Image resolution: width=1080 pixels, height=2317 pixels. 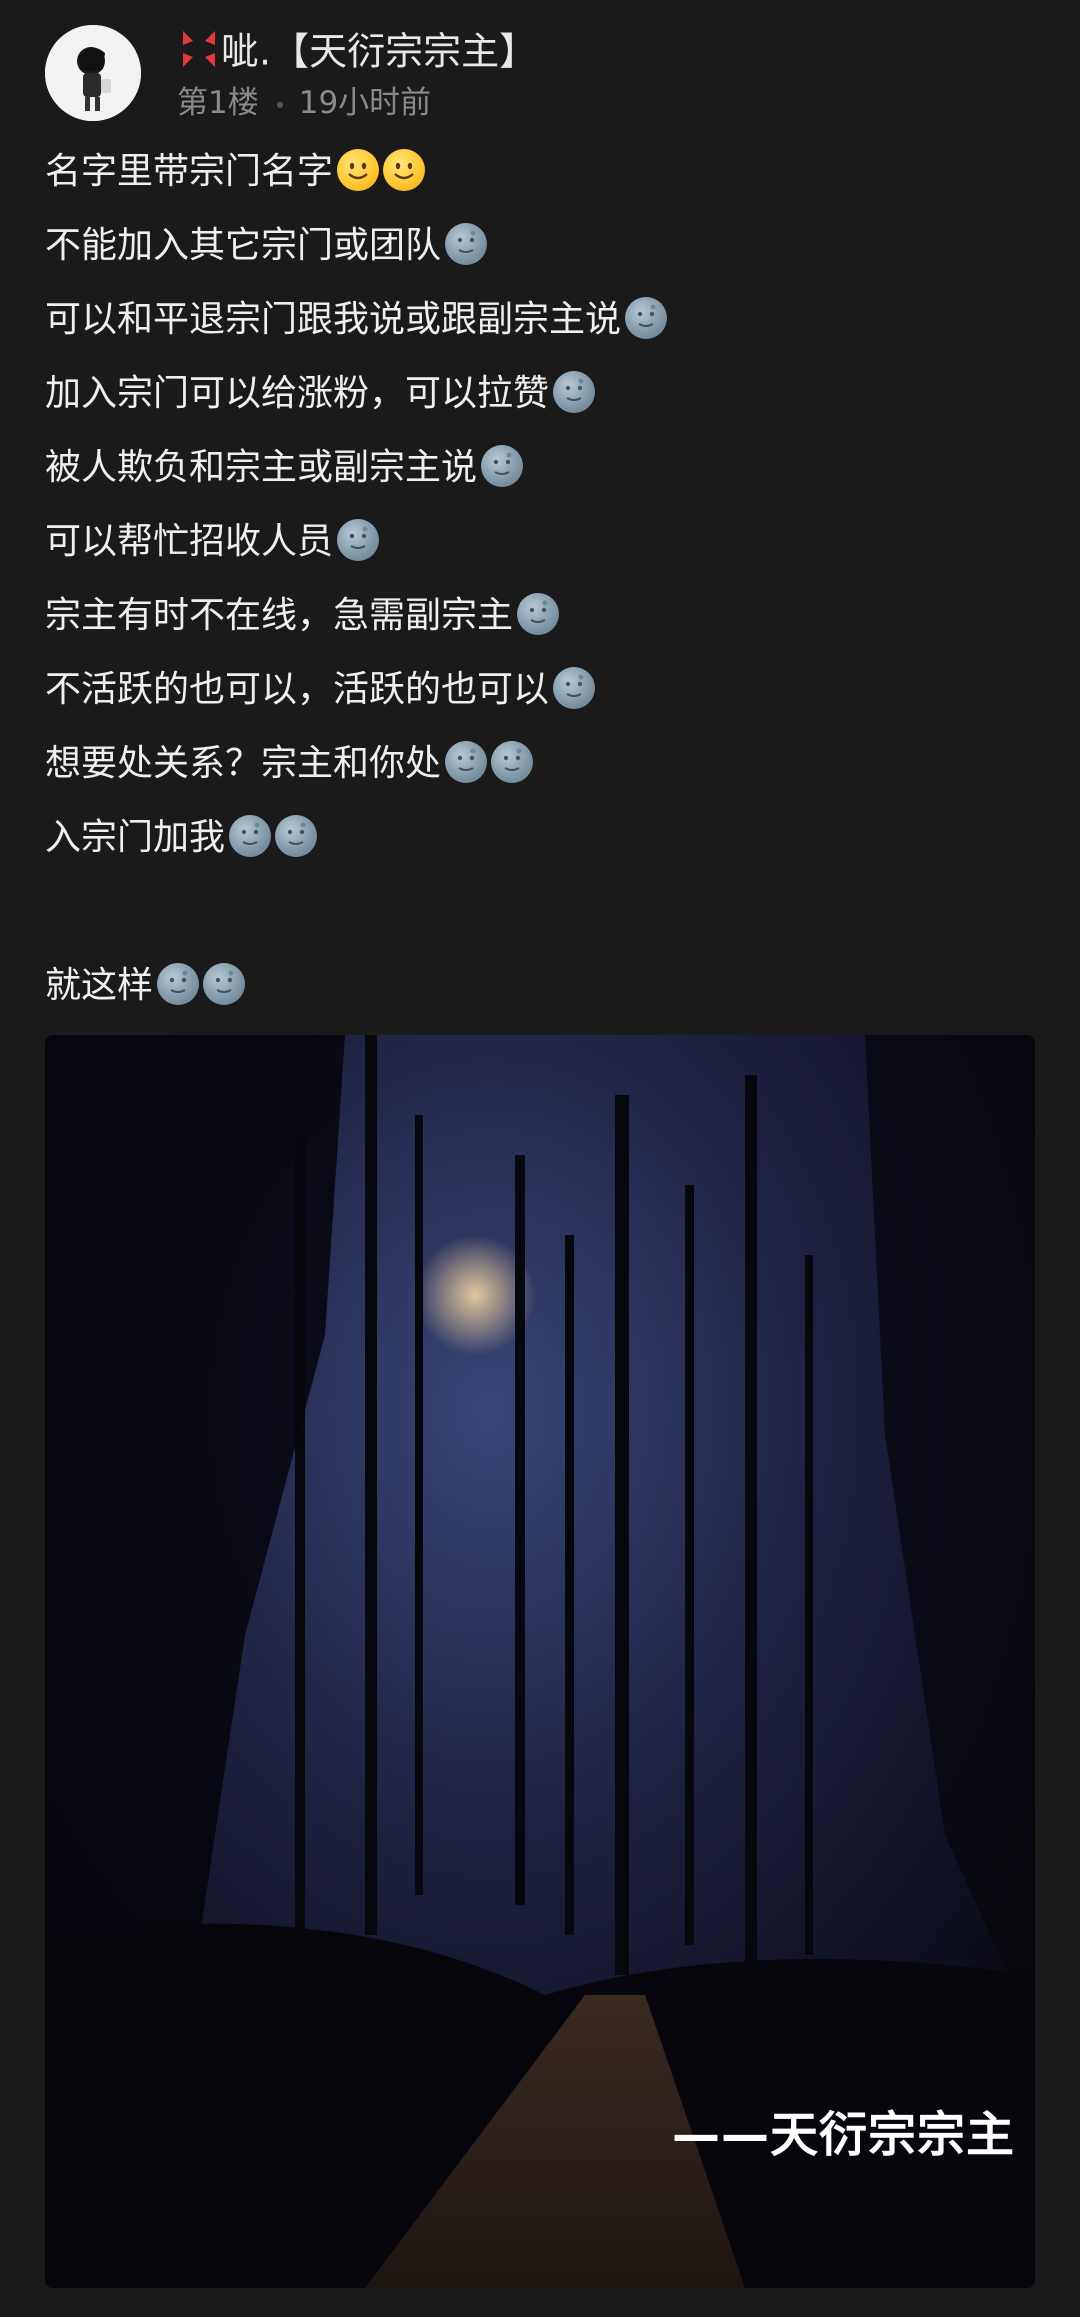 What do you see at coordinates (540, 547) in the screenshot?
I see `content-line: 可以帮忙招收人员` at bounding box center [540, 547].